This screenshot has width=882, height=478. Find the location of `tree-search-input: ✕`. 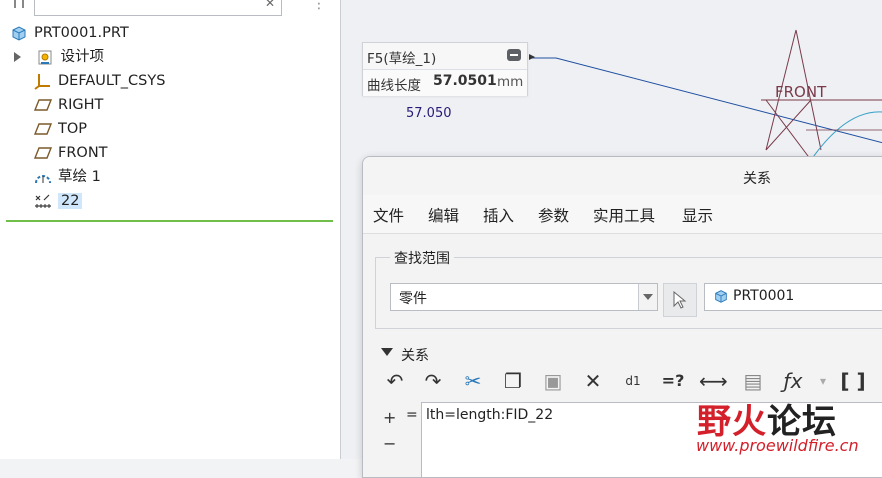

tree-search-input: ✕ is located at coordinates (158, 8).